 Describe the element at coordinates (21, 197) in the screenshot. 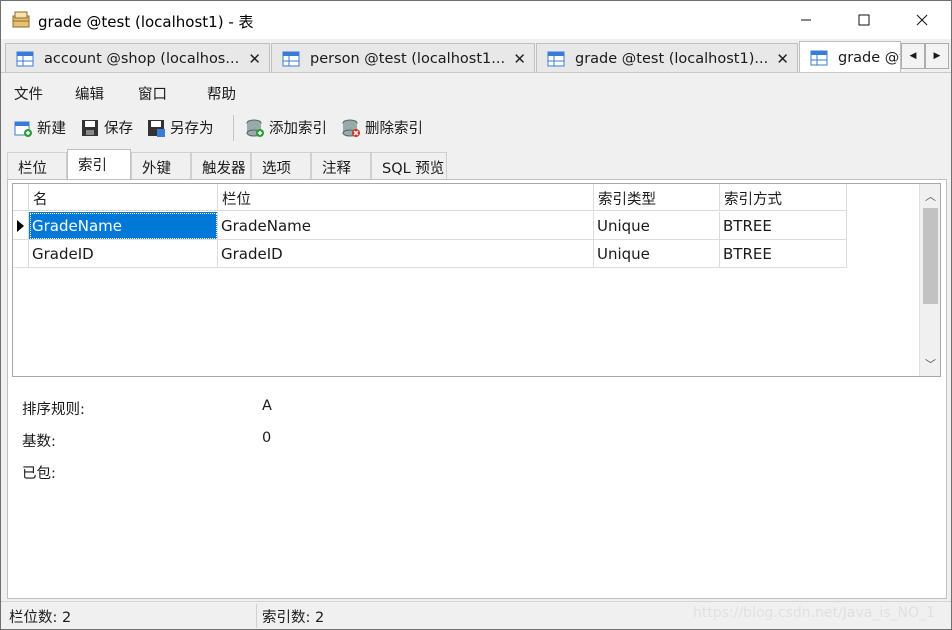

I see `header-indicator-cell` at that location.